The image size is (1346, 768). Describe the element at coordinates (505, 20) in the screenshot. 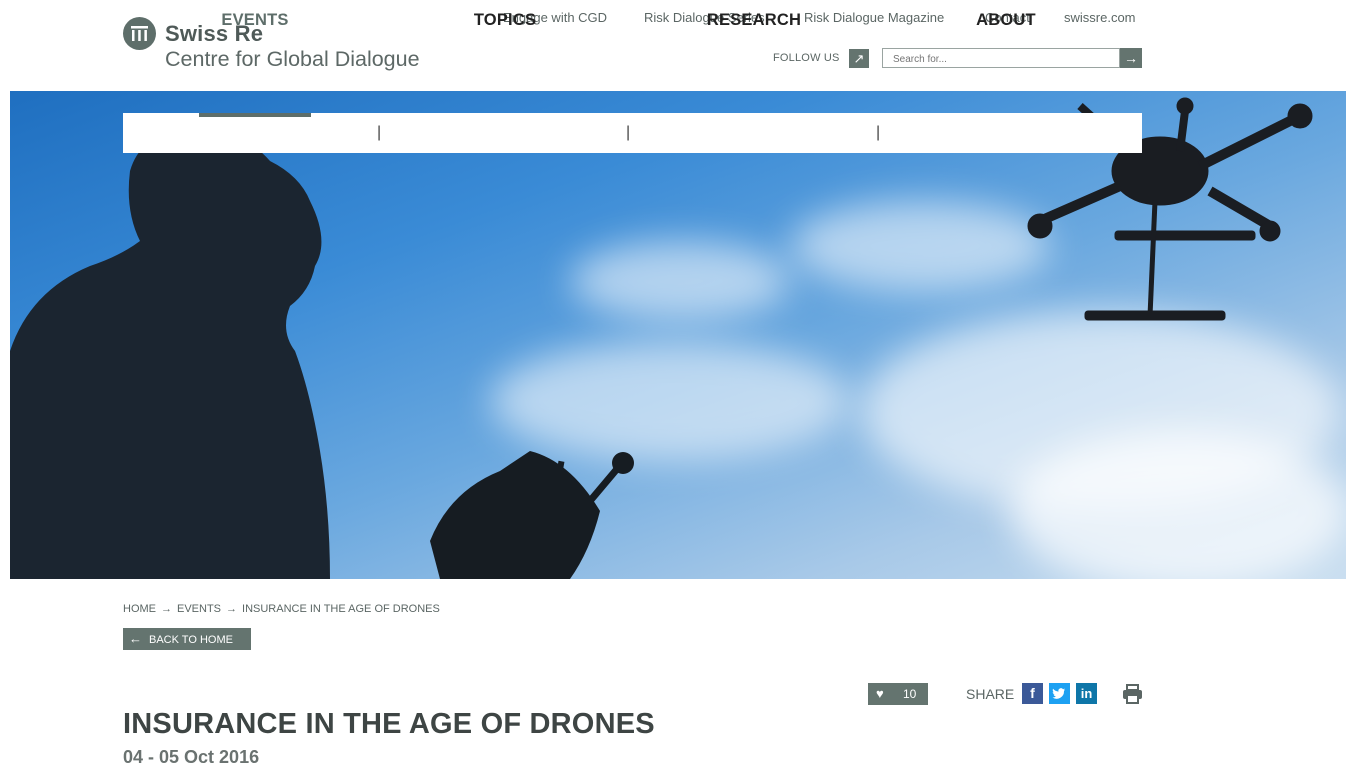

I see `nav-item-topics: TOPICS` at that location.